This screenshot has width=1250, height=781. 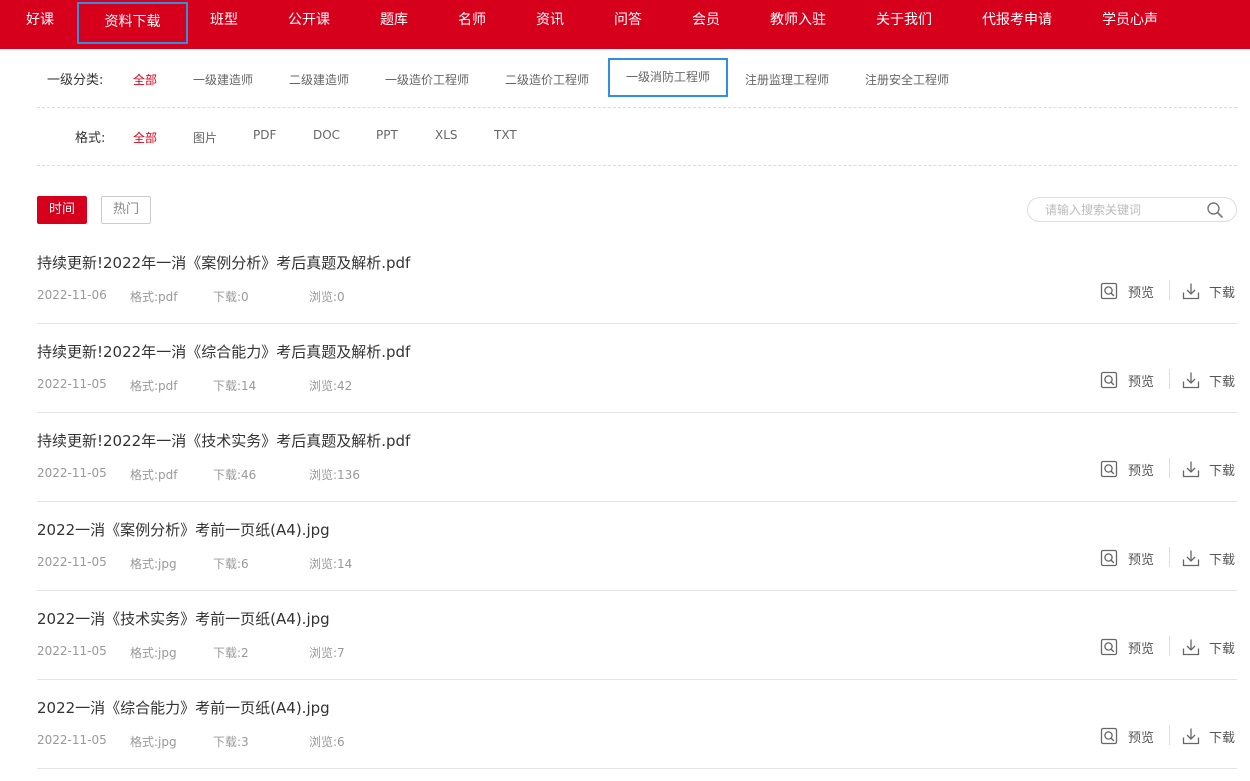 What do you see at coordinates (550, 20) in the screenshot?
I see `nav-item-news: 资讯` at bounding box center [550, 20].